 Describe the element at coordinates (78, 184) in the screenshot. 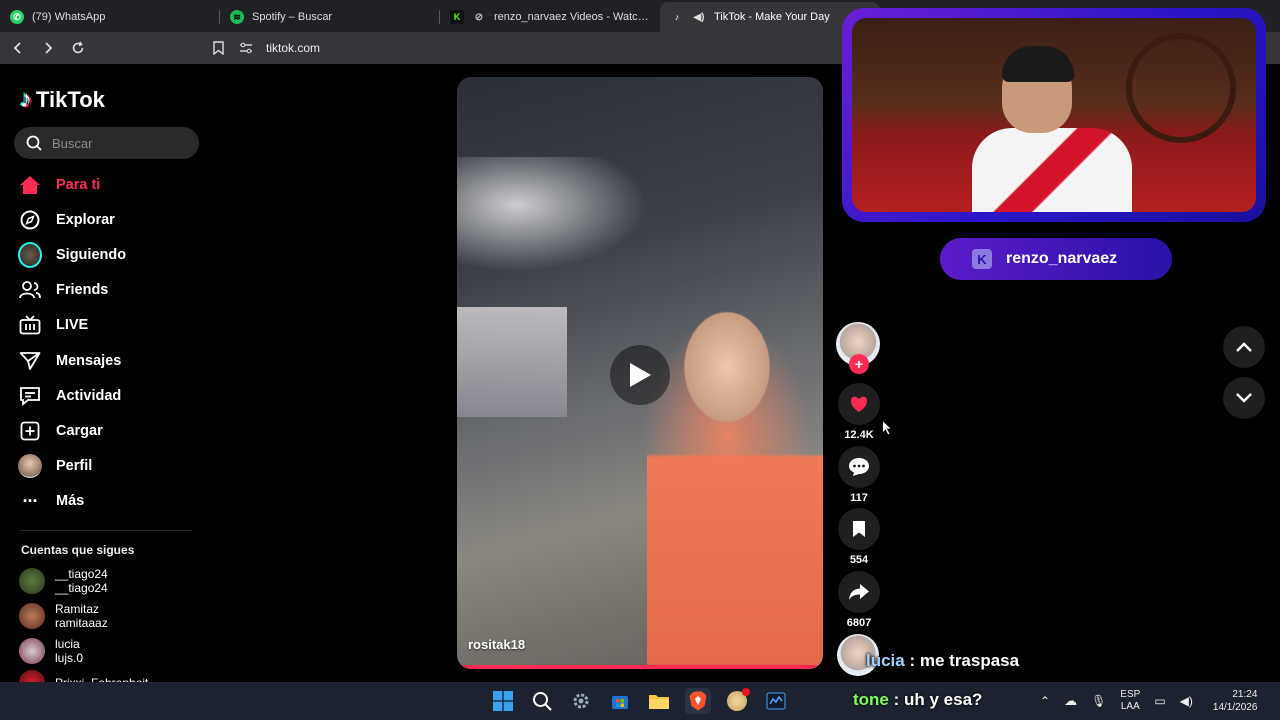

I see `nav-label: Para ti` at that location.